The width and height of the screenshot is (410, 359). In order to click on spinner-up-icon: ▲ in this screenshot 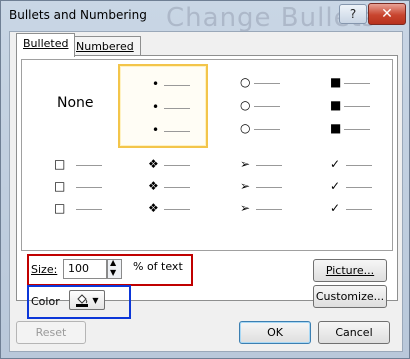, I will do `click(113, 262)`.